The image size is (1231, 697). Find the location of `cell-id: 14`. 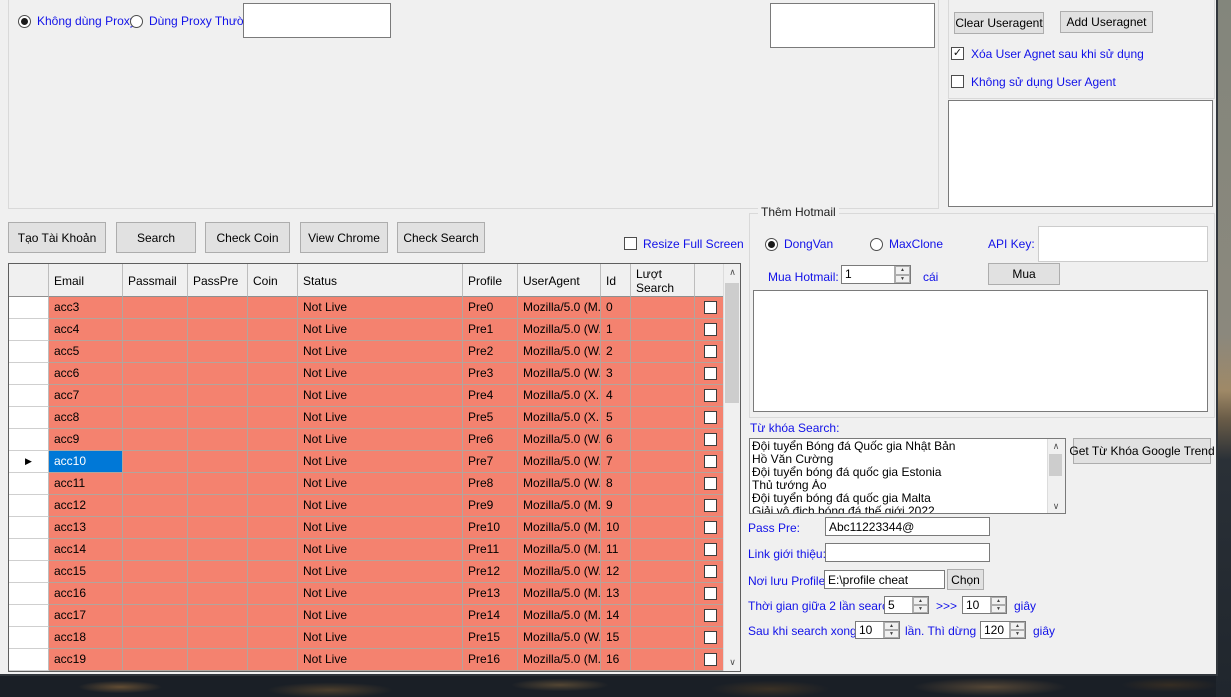

cell-id: 14 is located at coordinates (616, 616).